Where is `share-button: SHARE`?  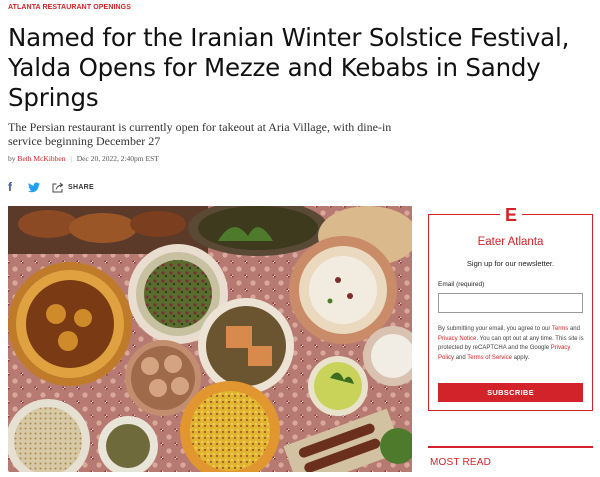 share-button: SHARE is located at coordinates (73, 187).